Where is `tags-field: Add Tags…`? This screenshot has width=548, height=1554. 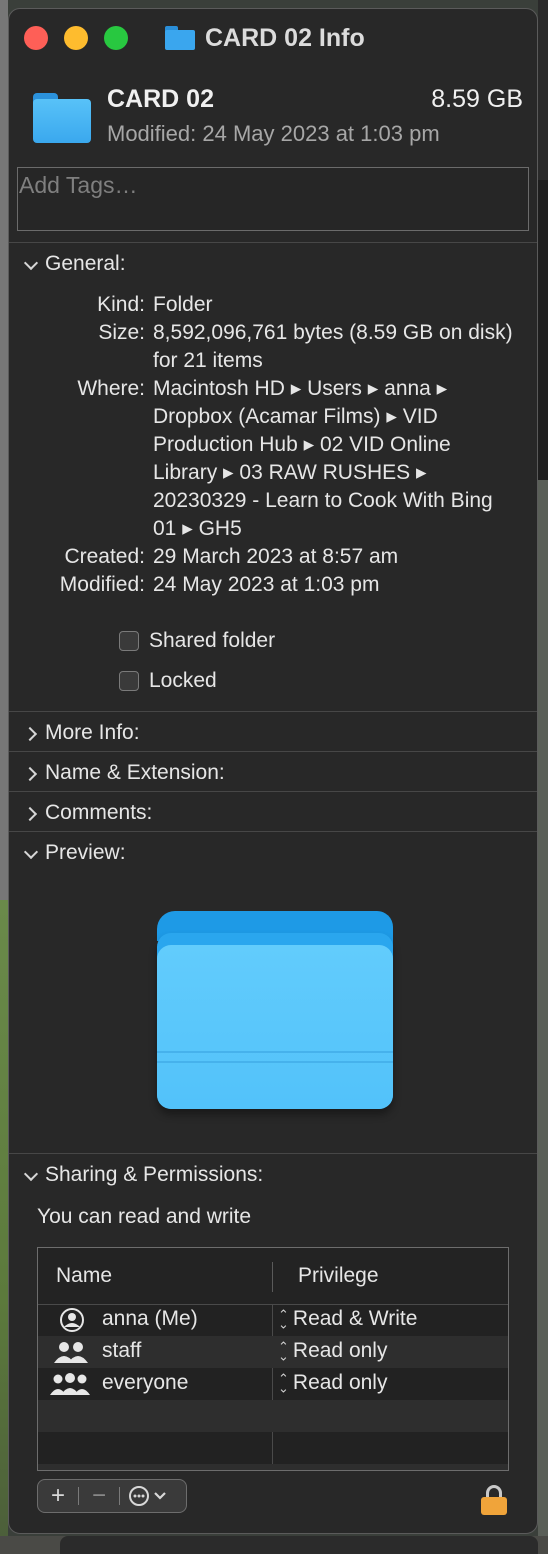 tags-field: Add Tags… is located at coordinates (273, 199).